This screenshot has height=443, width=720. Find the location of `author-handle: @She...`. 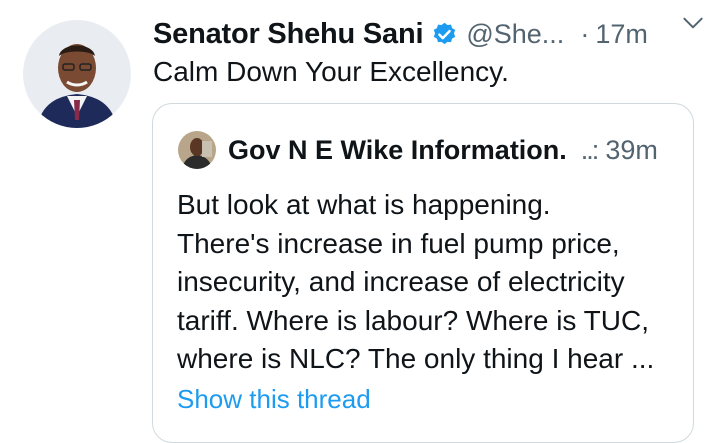

author-handle: @She... is located at coordinates (515, 34).